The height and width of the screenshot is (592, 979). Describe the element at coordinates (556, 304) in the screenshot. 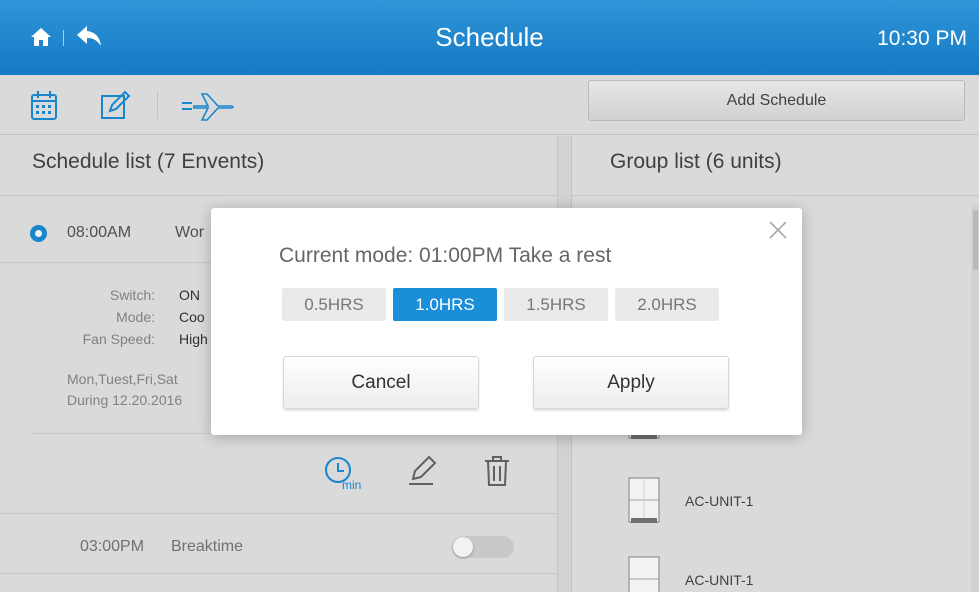

I see `duration-option-1-5: 1.5HRS` at that location.